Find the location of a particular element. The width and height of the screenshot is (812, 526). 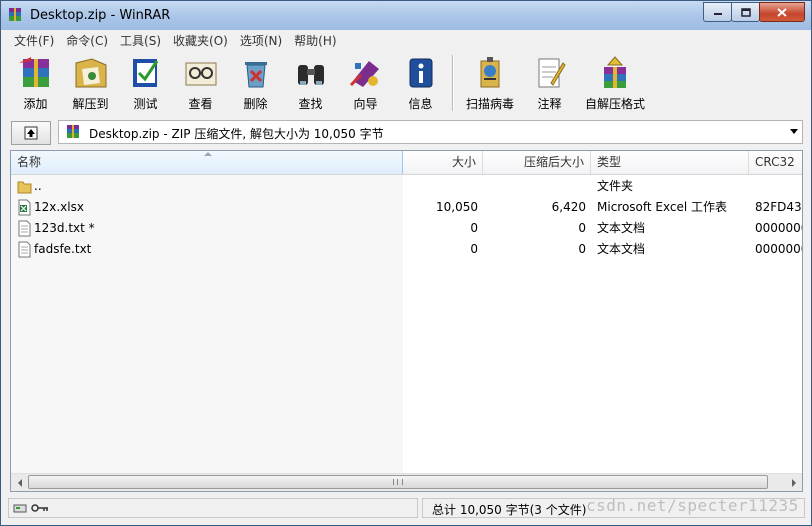

grip-icon is located at coordinates (398, 482).